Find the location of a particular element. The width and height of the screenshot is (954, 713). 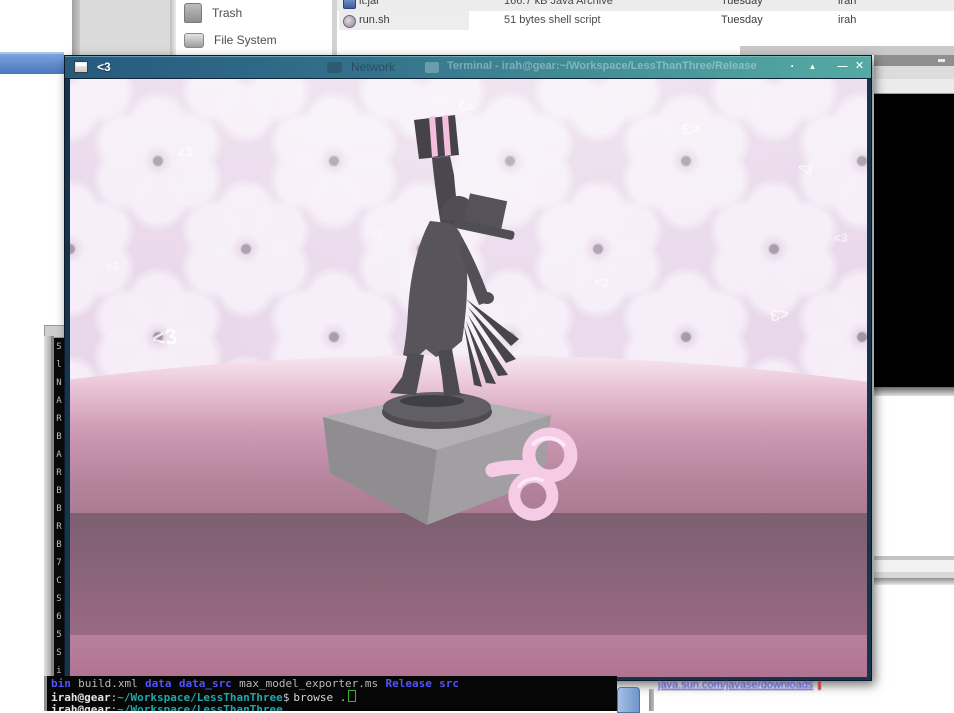

statue-front-leg is located at coordinates (407, 374).